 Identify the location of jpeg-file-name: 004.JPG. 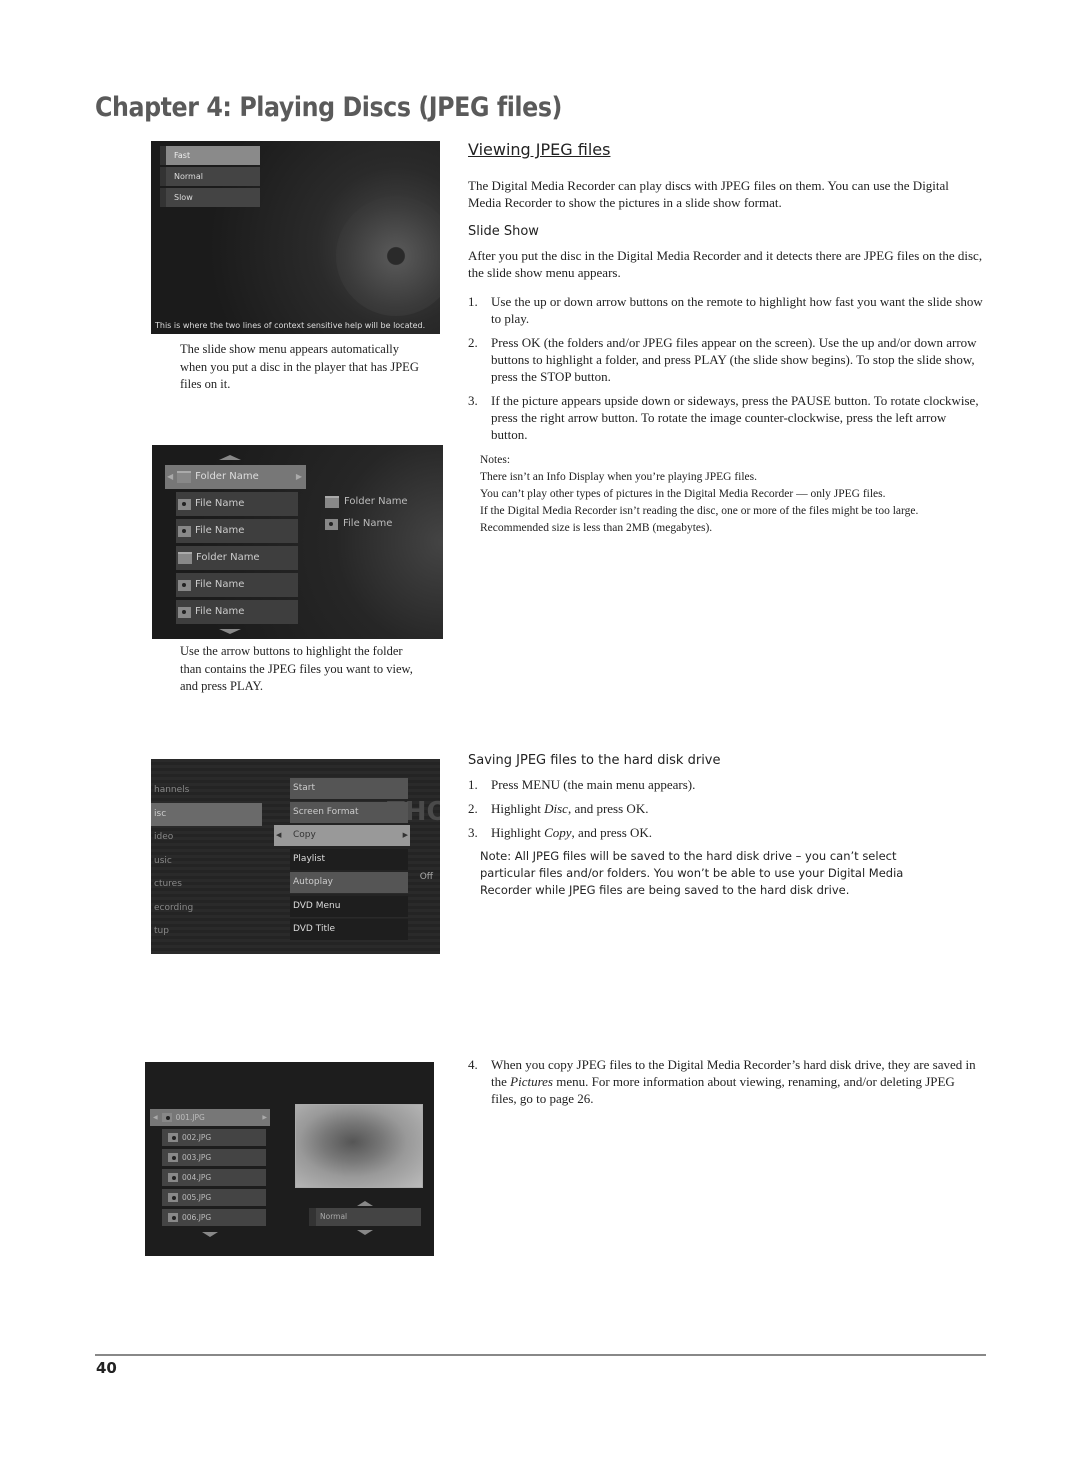
(197, 1177).